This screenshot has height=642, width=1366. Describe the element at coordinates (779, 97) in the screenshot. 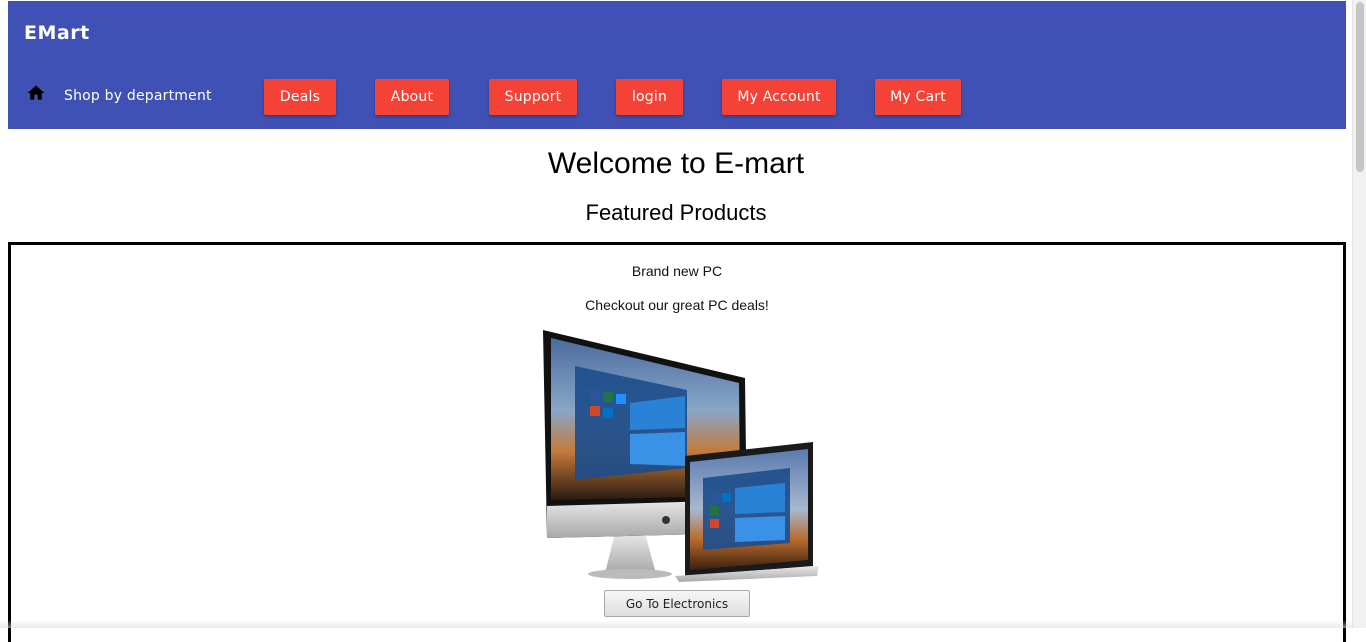

I see `my-account-button: My Account` at that location.